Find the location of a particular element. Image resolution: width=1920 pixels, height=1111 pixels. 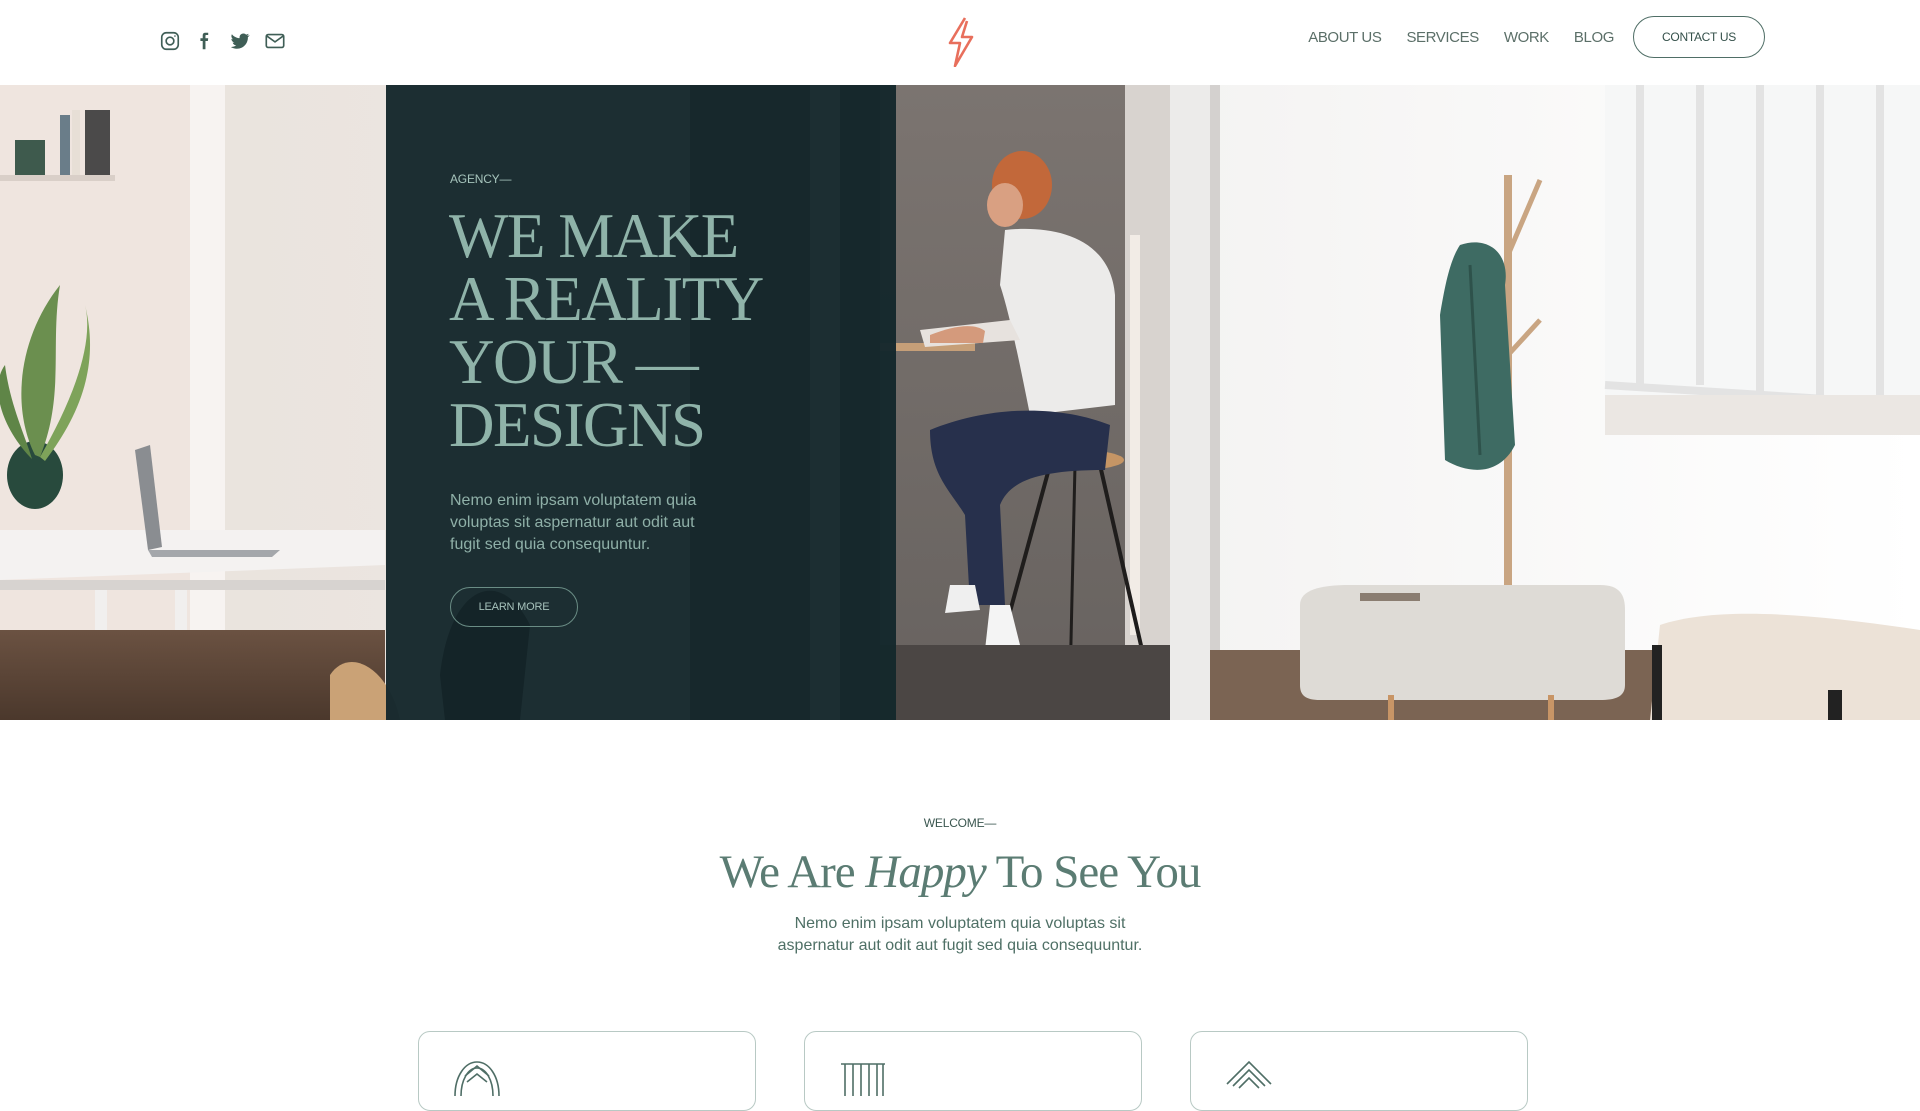

mail-icon is located at coordinates (275, 41).